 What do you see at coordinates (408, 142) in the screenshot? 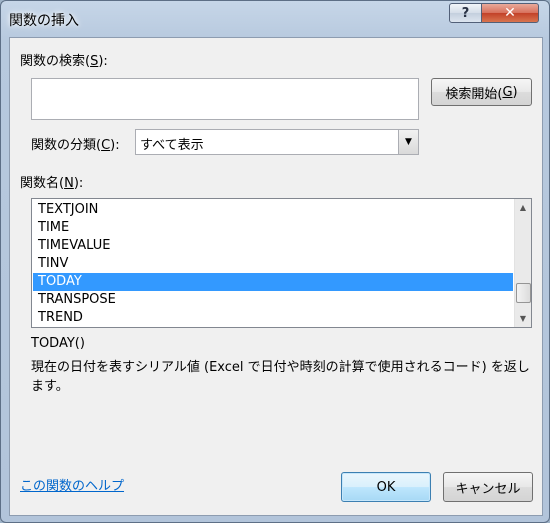
I see `chevron-down-icon: ▼` at bounding box center [408, 142].